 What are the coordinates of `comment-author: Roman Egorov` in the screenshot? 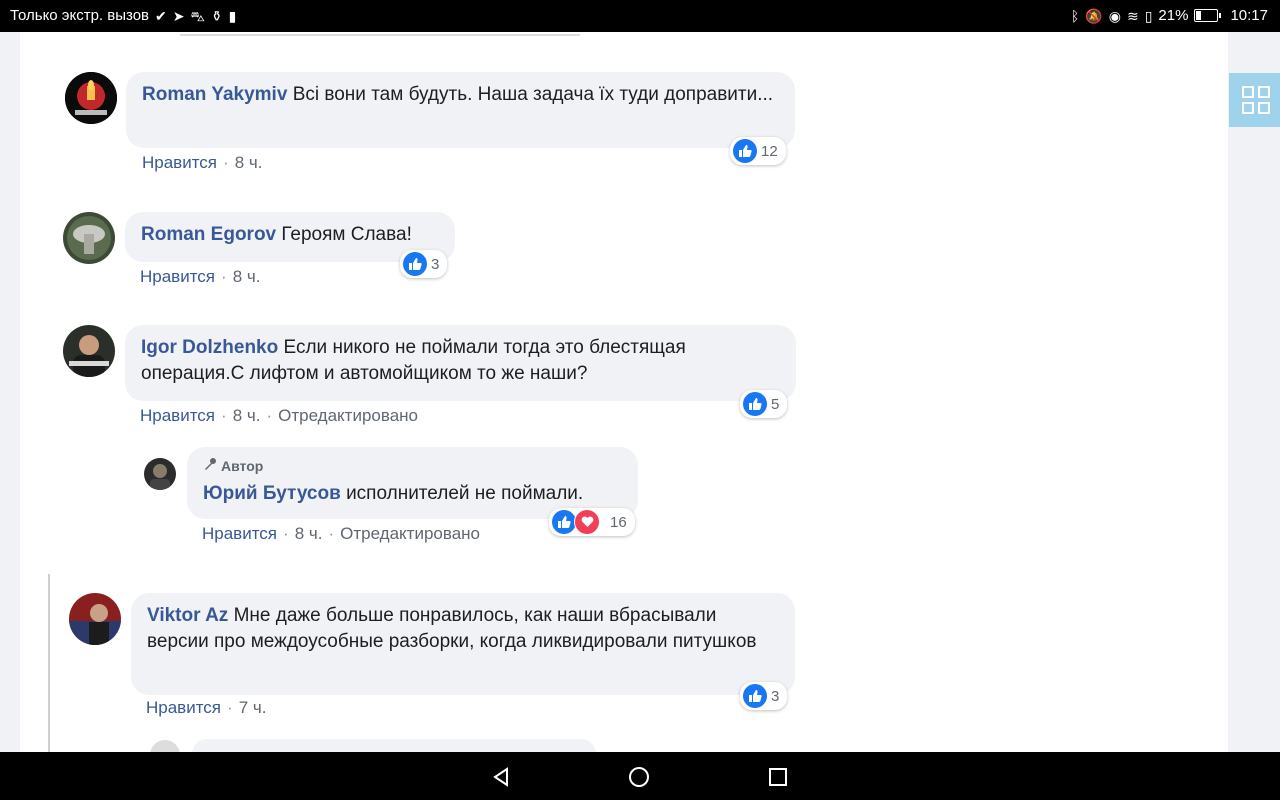 It's located at (208, 234).